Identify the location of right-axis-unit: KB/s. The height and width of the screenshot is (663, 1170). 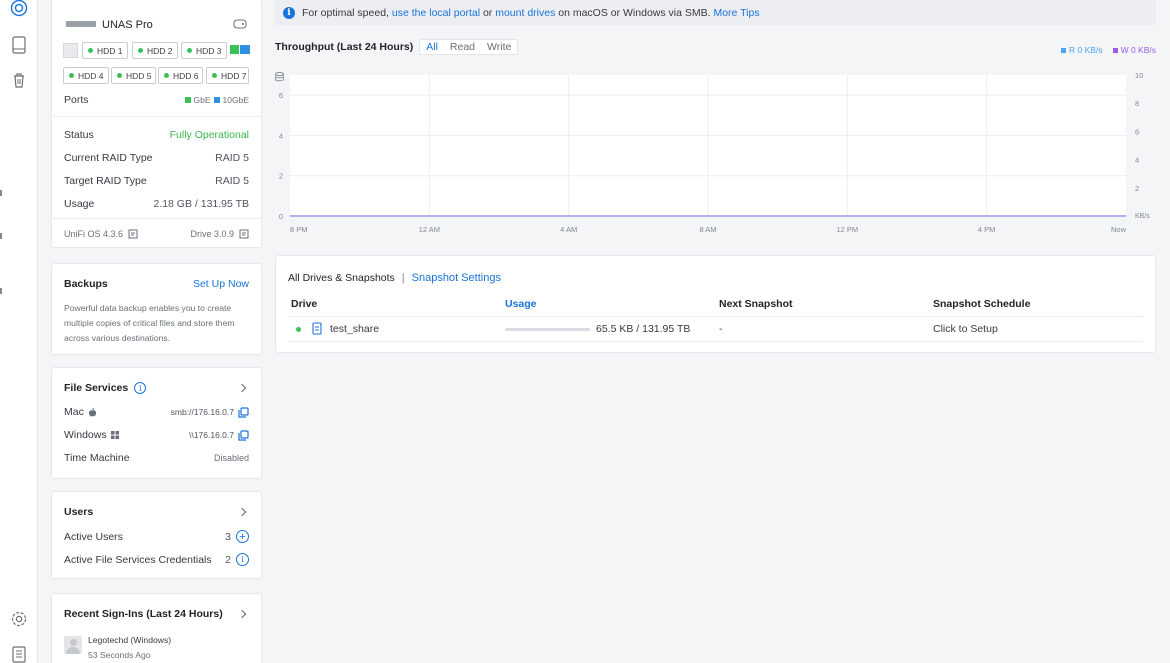
(1142, 216).